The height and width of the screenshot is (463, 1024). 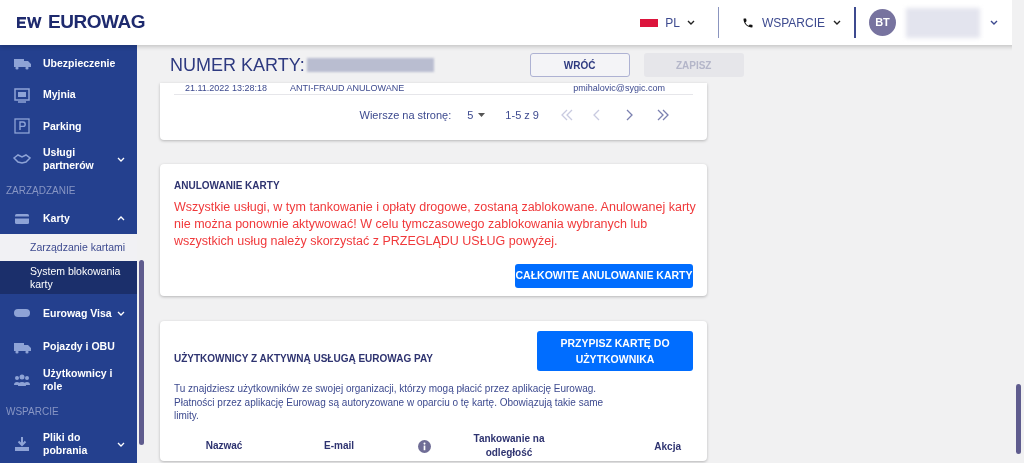 What do you see at coordinates (79, 444) in the screenshot?
I see `sidebar-item: Pliki do pobrania` at bounding box center [79, 444].